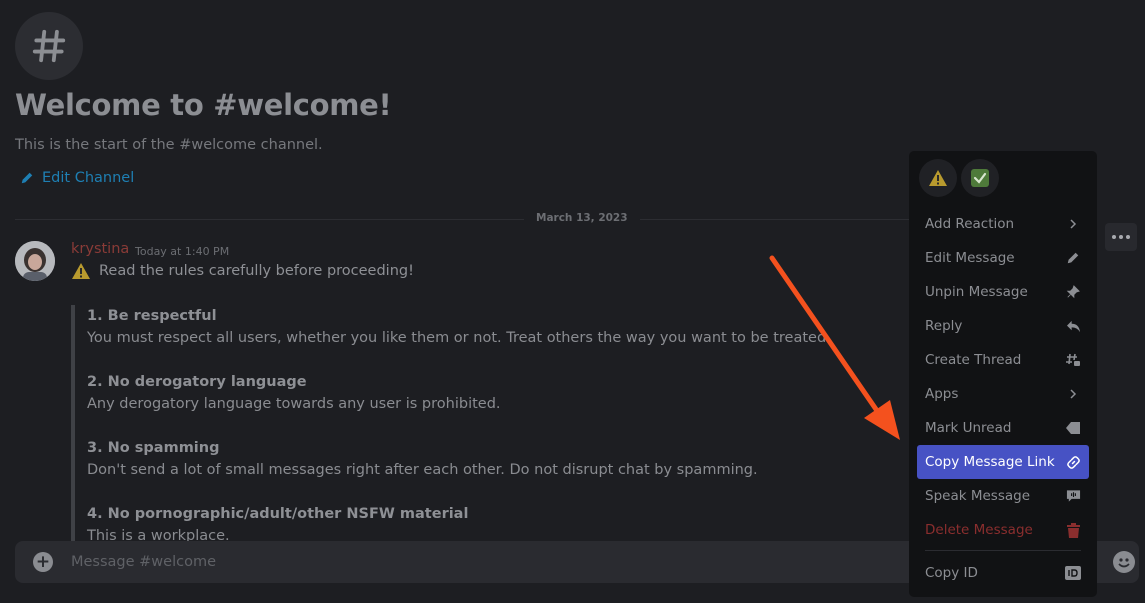  I want to click on hash-icon, so click(49, 46).